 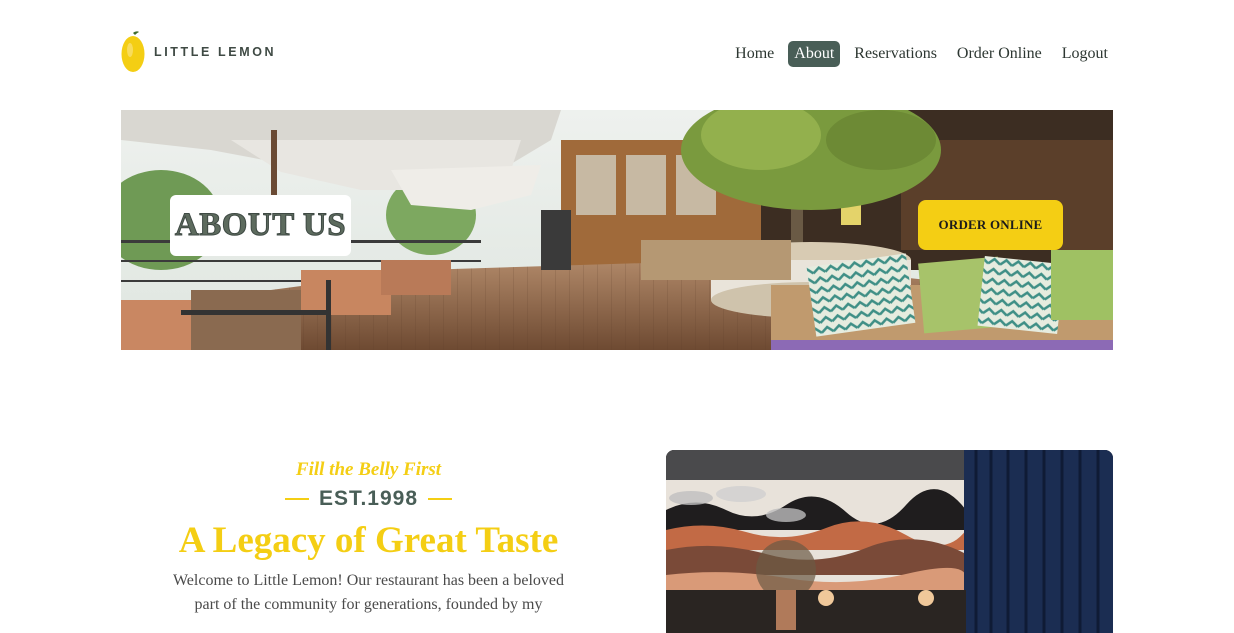 I want to click on tagline: Fill the Belly First, so click(x=368, y=469).